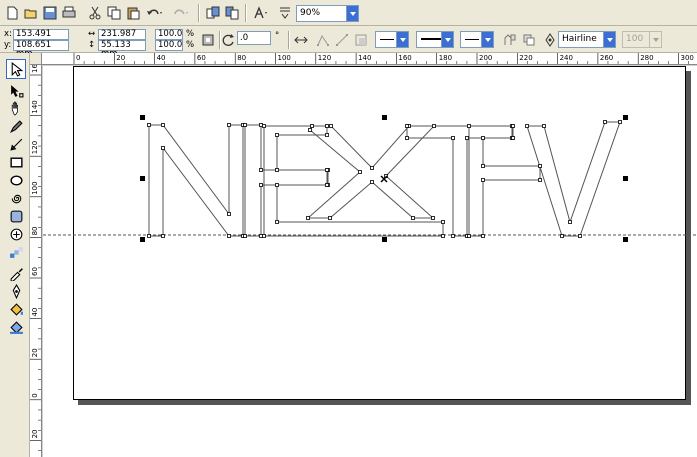 This screenshot has height=457, width=697. Describe the element at coordinates (625, 178) in the screenshot. I see `handle-middle-right` at that location.